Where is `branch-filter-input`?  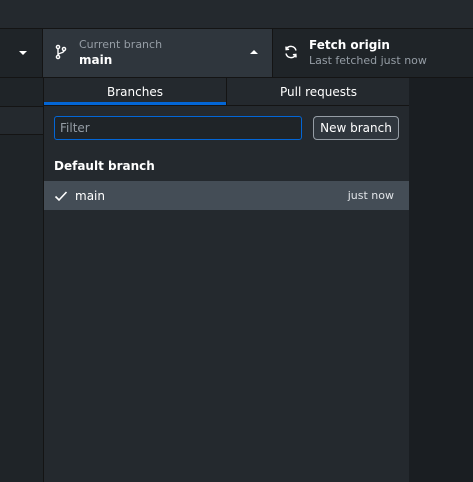 branch-filter-input is located at coordinates (178, 128).